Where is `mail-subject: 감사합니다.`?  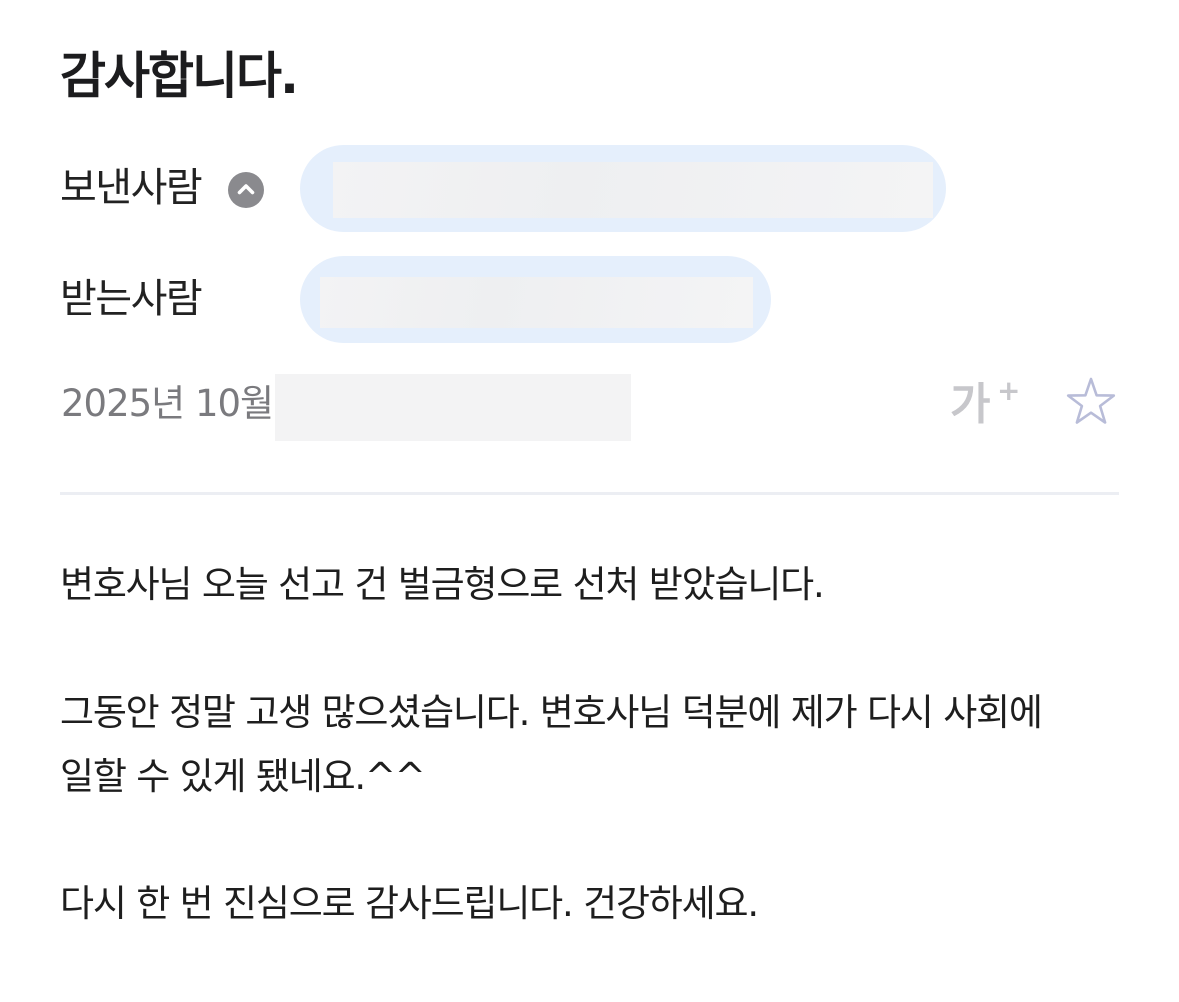
mail-subject: 감사합니다. is located at coordinates (179, 76).